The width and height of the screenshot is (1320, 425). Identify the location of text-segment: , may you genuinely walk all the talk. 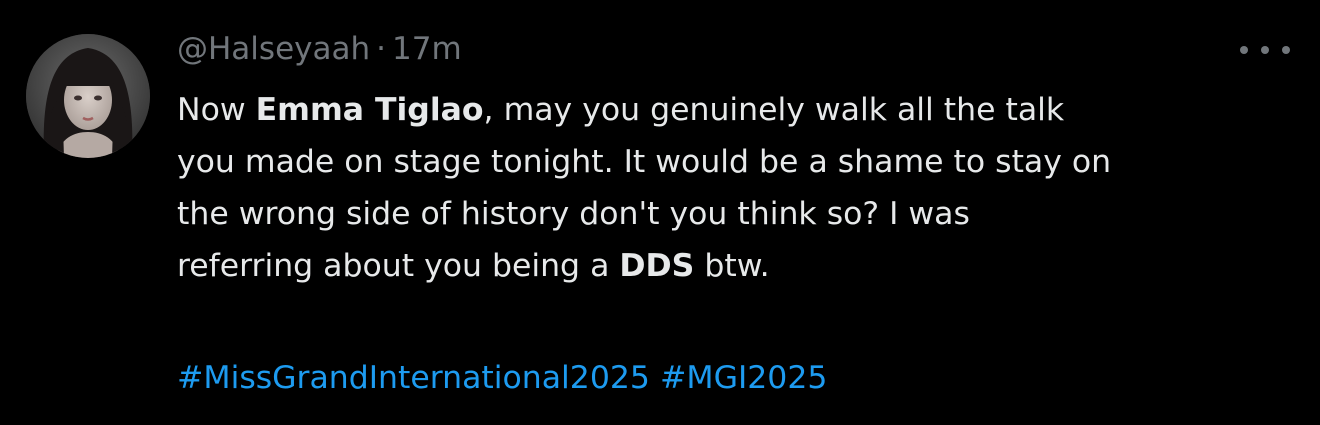
(774, 110).